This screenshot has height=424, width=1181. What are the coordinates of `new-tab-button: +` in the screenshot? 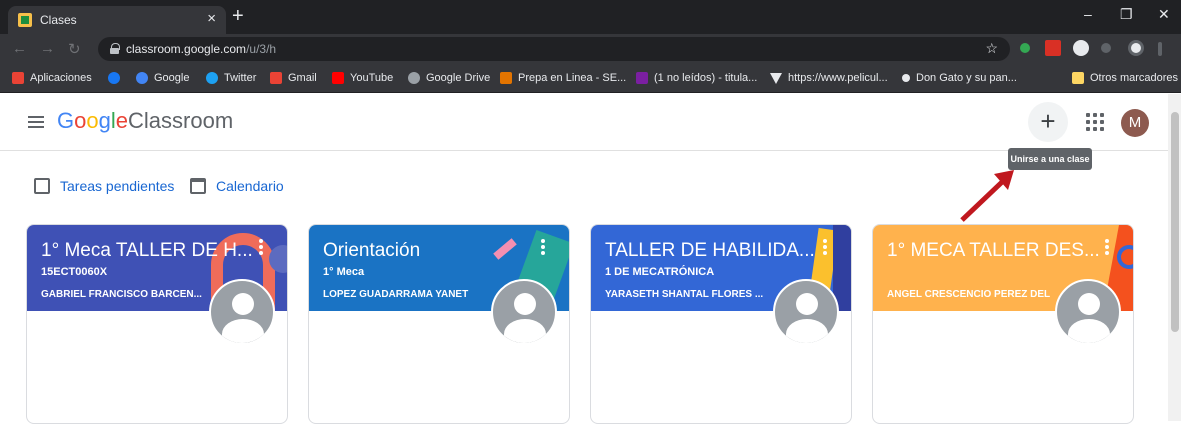 It's located at (238, 16).